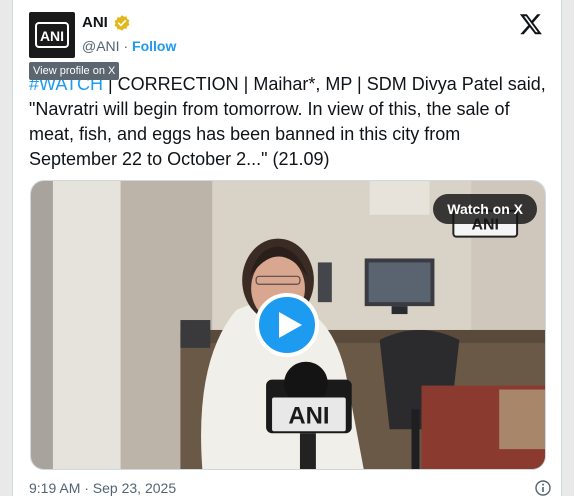 Image resolution: width=574 pixels, height=496 pixels. I want to click on author-handle: @ANI, so click(101, 46).